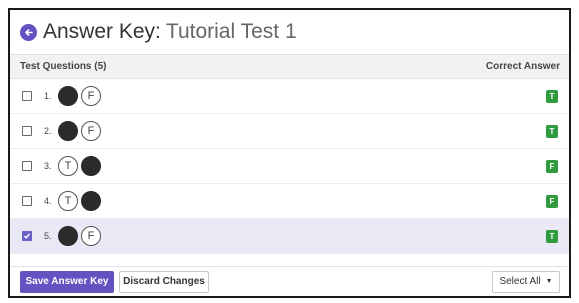  I want to click on select-all-dropdown: Select All ▼, so click(526, 281).